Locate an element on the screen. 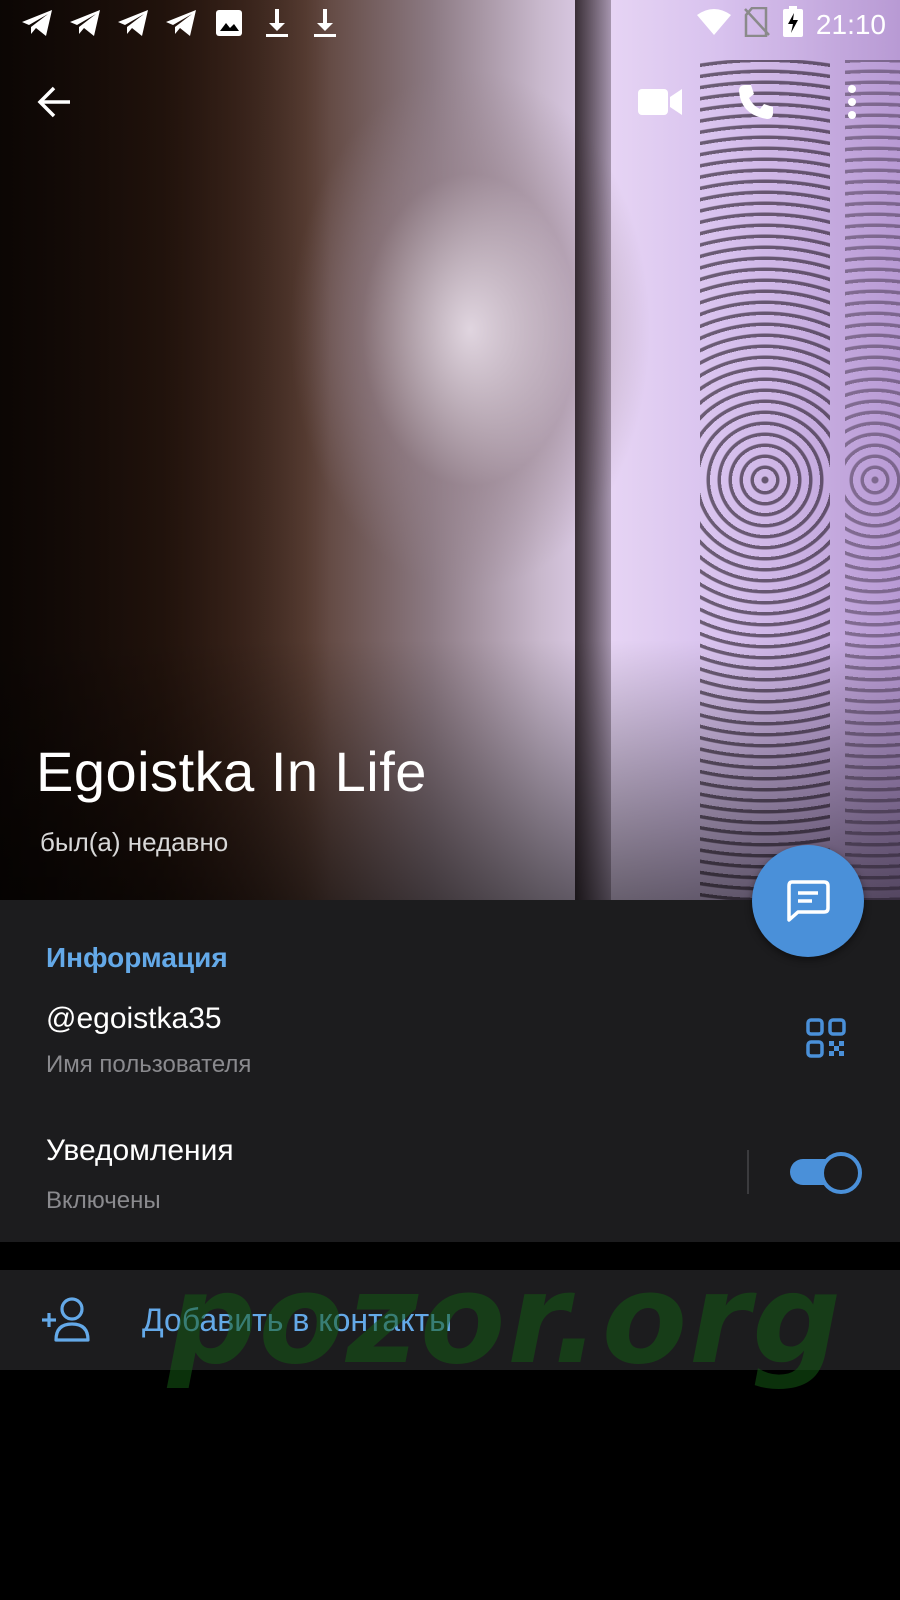 This screenshot has height=1600, width=900. profile-name: Egoistka In Life is located at coordinates (231, 771).